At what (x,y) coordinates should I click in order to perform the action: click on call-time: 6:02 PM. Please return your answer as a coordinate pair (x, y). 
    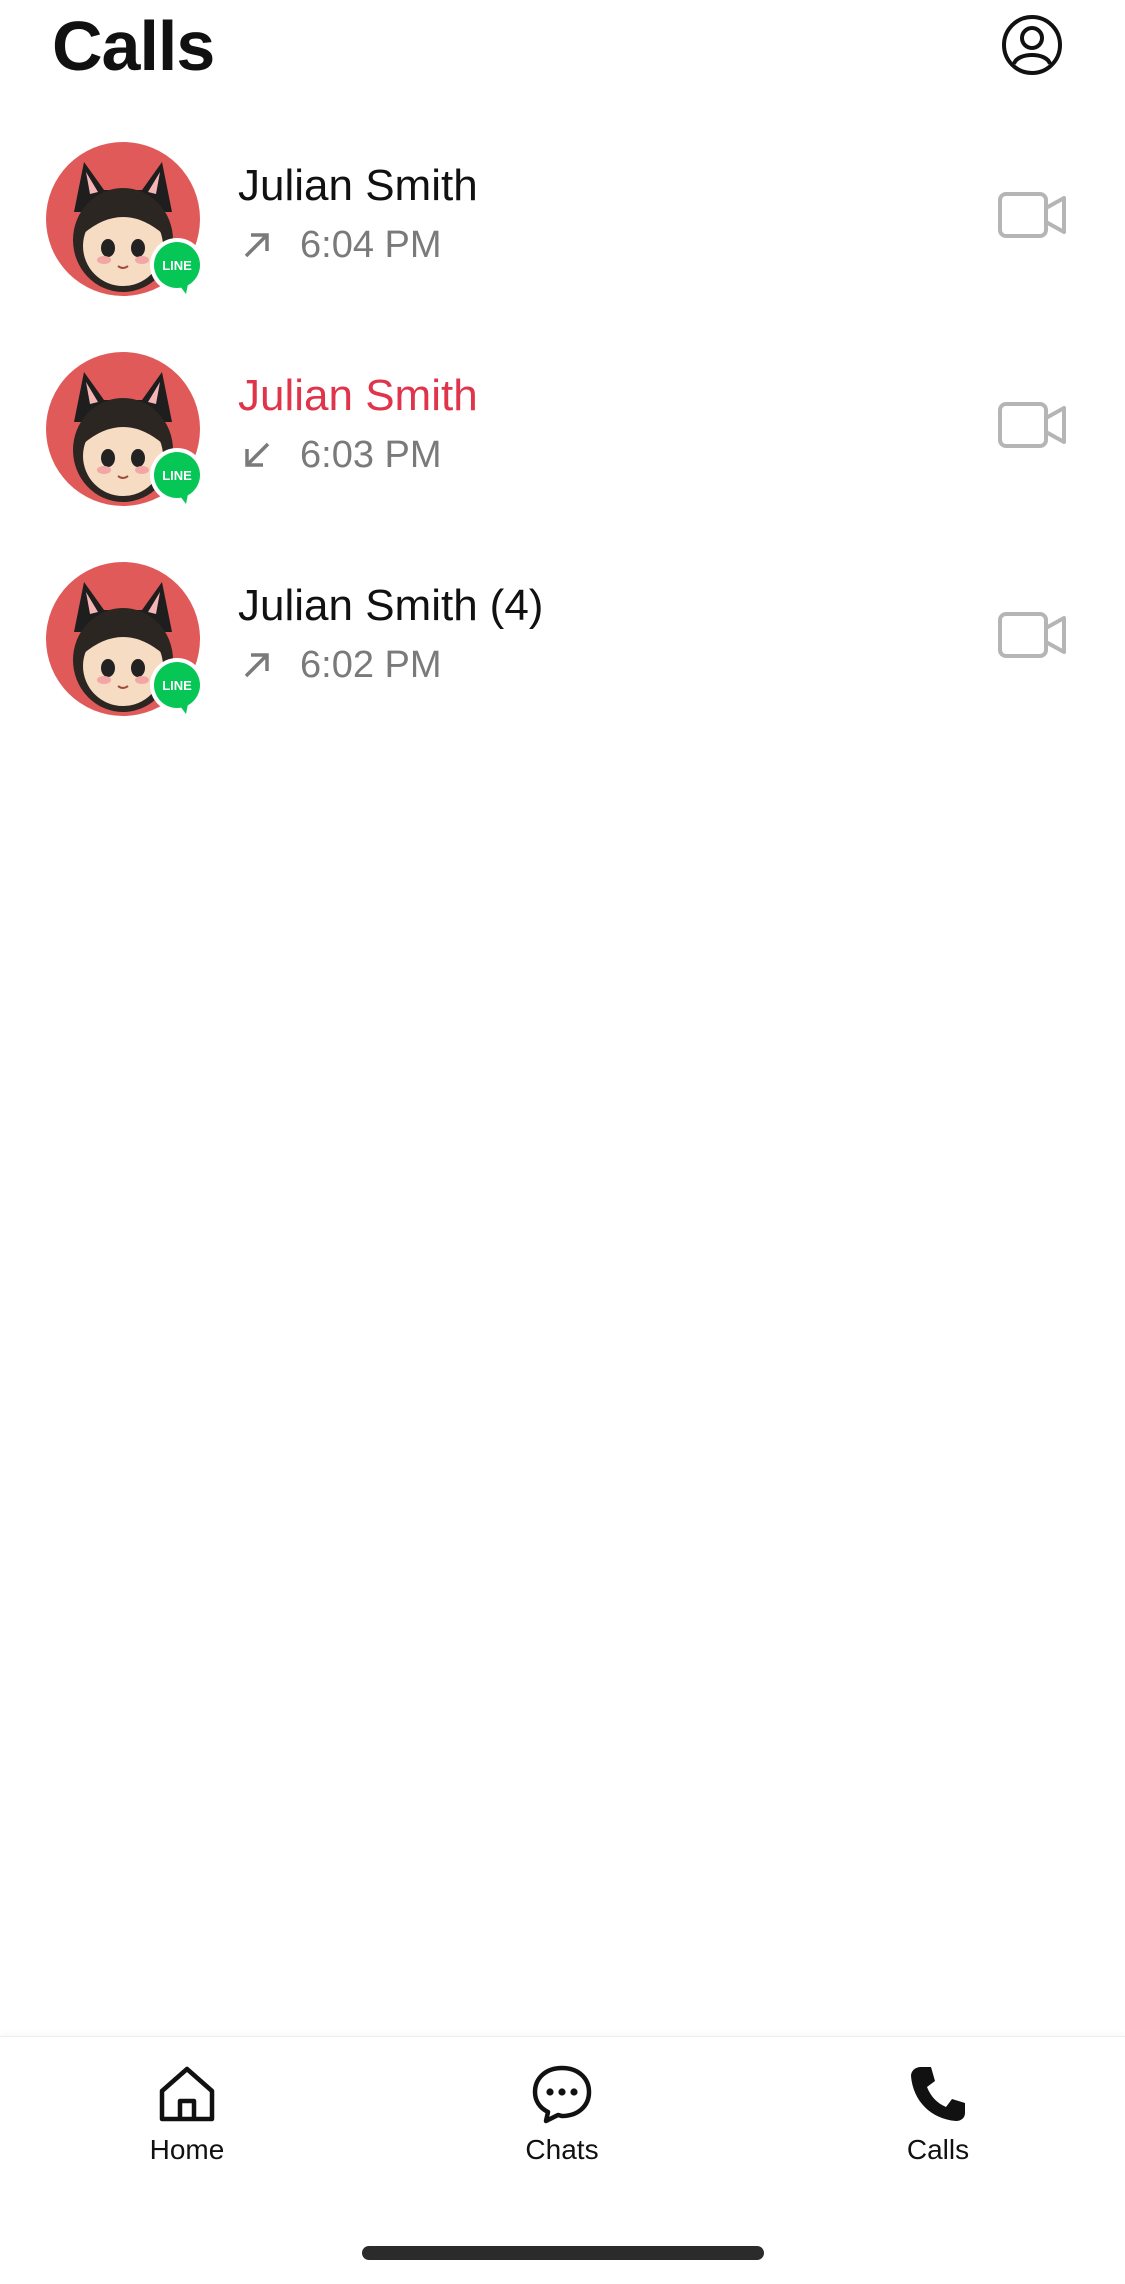
    Looking at the image, I should click on (371, 665).